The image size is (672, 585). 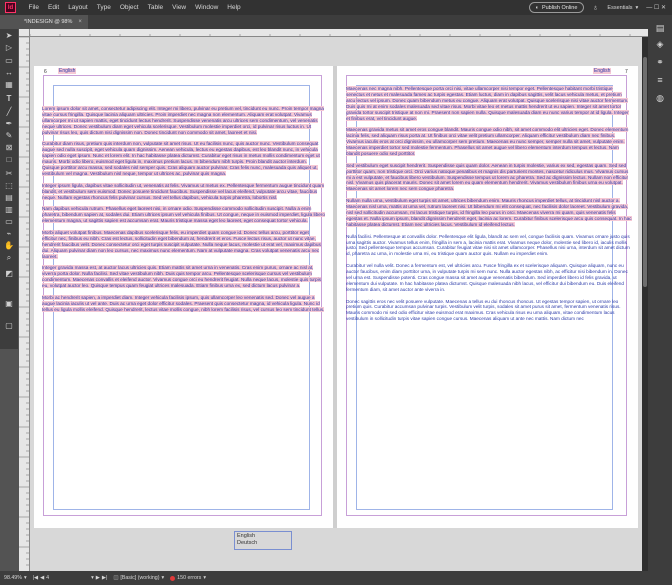 What do you see at coordinates (78, 7) in the screenshot?
I see `menu-layout: Layout` at bounding box center [78, 7].